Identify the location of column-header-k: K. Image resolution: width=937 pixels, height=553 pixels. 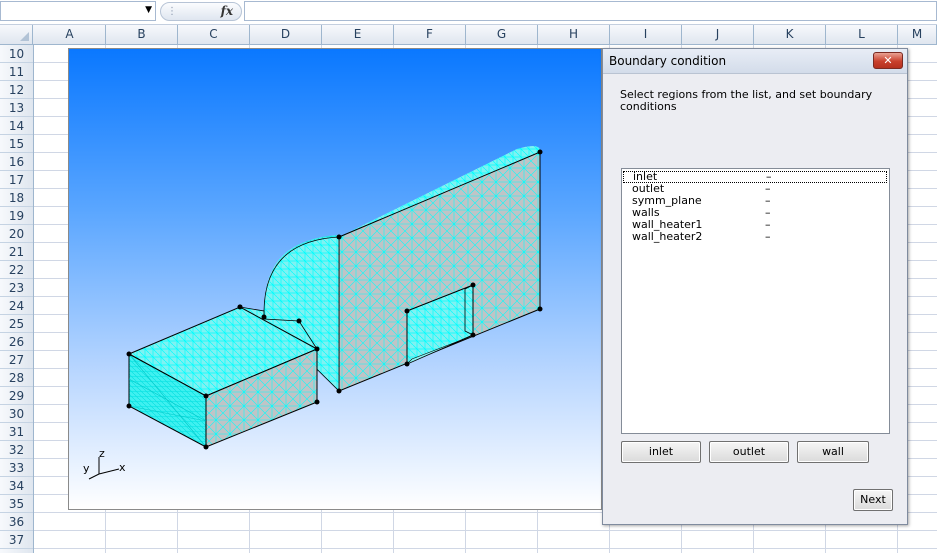
(790, 34).